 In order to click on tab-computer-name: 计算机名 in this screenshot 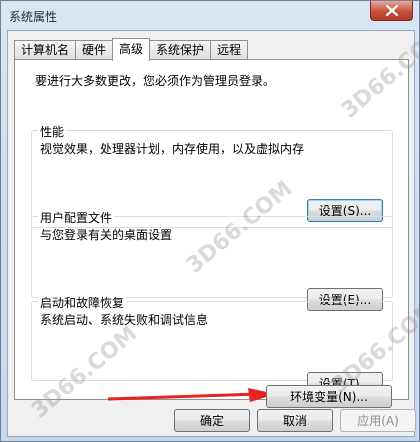, I will do `click(45, 50)`.